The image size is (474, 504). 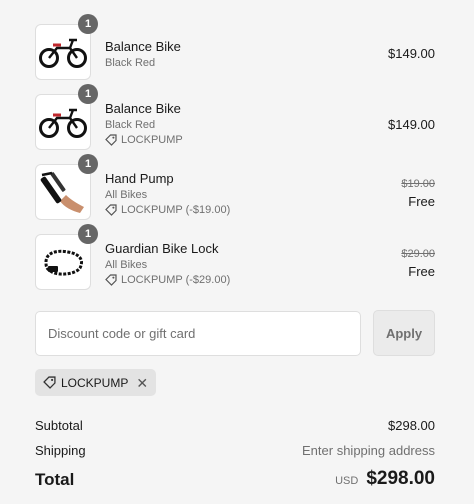 I want to click on applied-discount-tag: LOCKPUMP ✕, so click(x=96, y=382).